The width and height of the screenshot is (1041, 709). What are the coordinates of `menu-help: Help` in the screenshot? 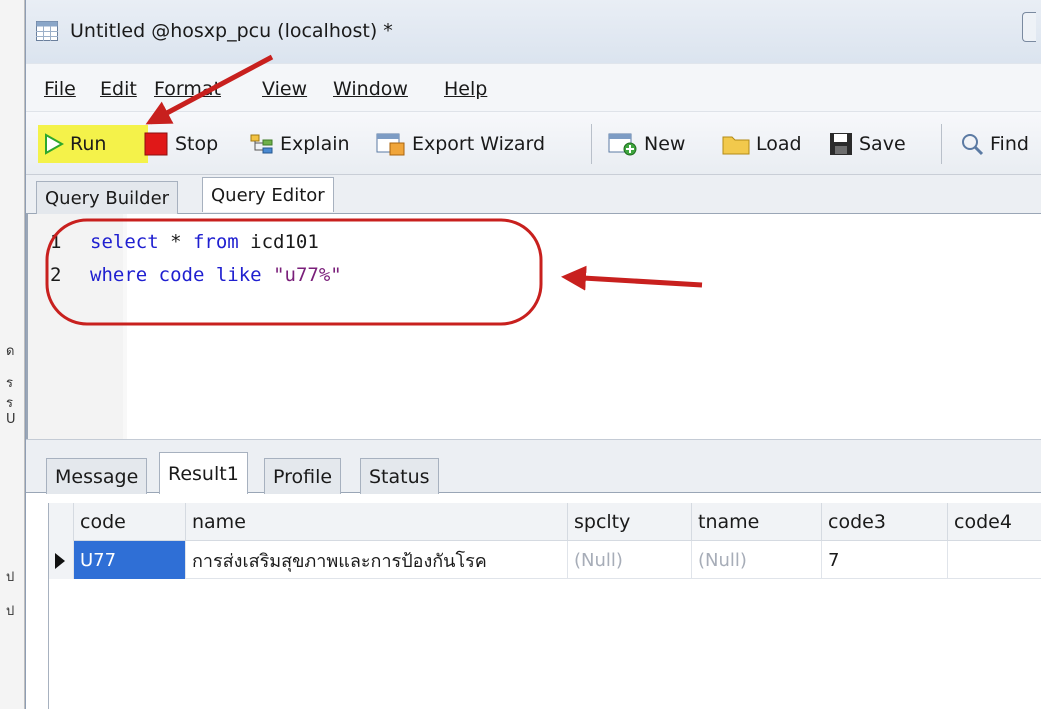 It's located at (465, 89).